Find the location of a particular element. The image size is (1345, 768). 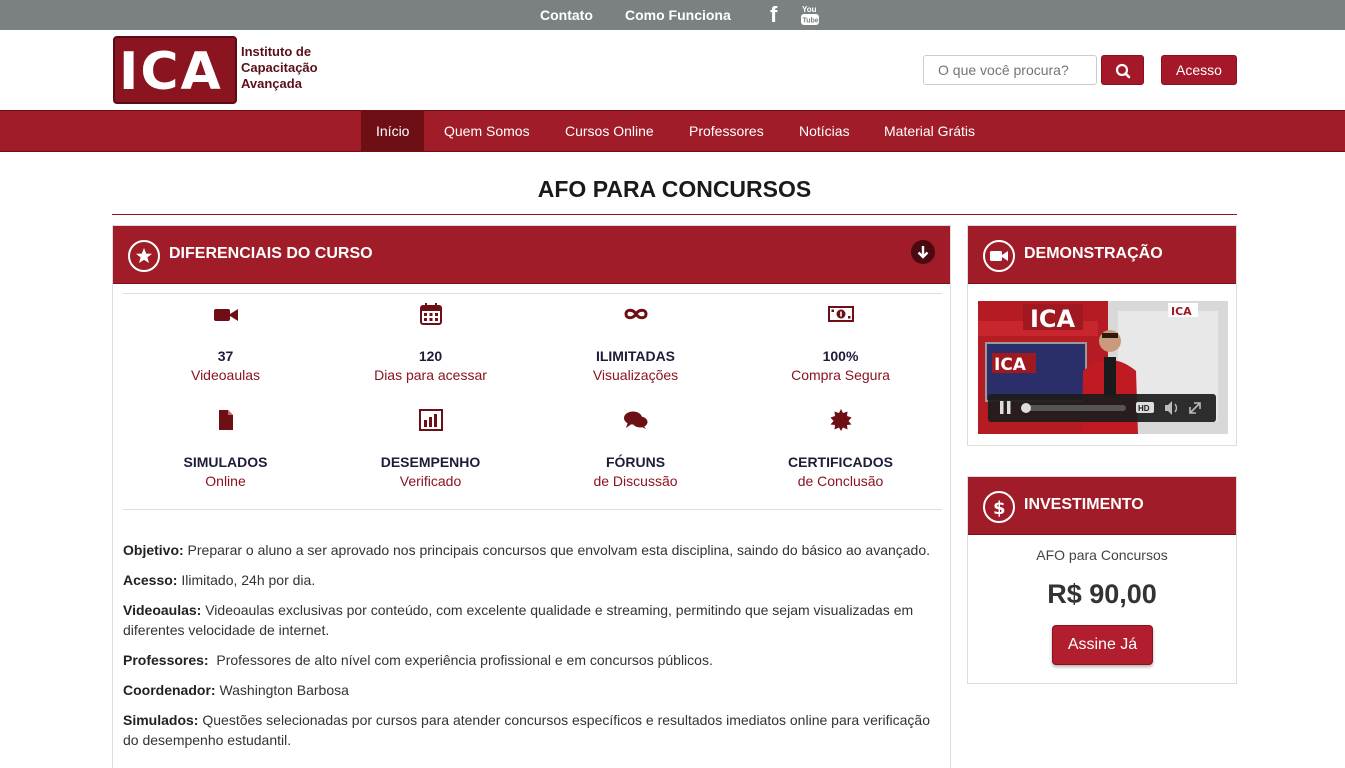

search-input is located at coordinates (1010, 70).